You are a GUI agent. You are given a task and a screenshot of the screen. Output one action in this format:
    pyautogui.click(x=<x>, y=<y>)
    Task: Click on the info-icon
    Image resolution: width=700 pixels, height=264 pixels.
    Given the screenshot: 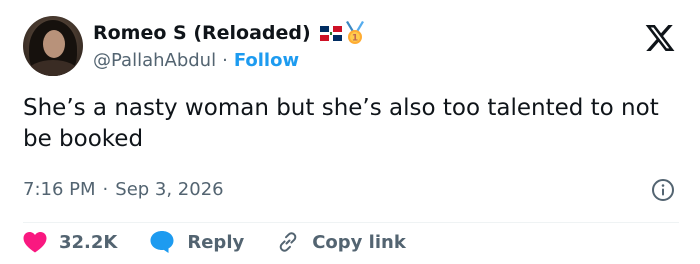 What is the action you would take?
    pyautogui.click(x=663, y=190)
    